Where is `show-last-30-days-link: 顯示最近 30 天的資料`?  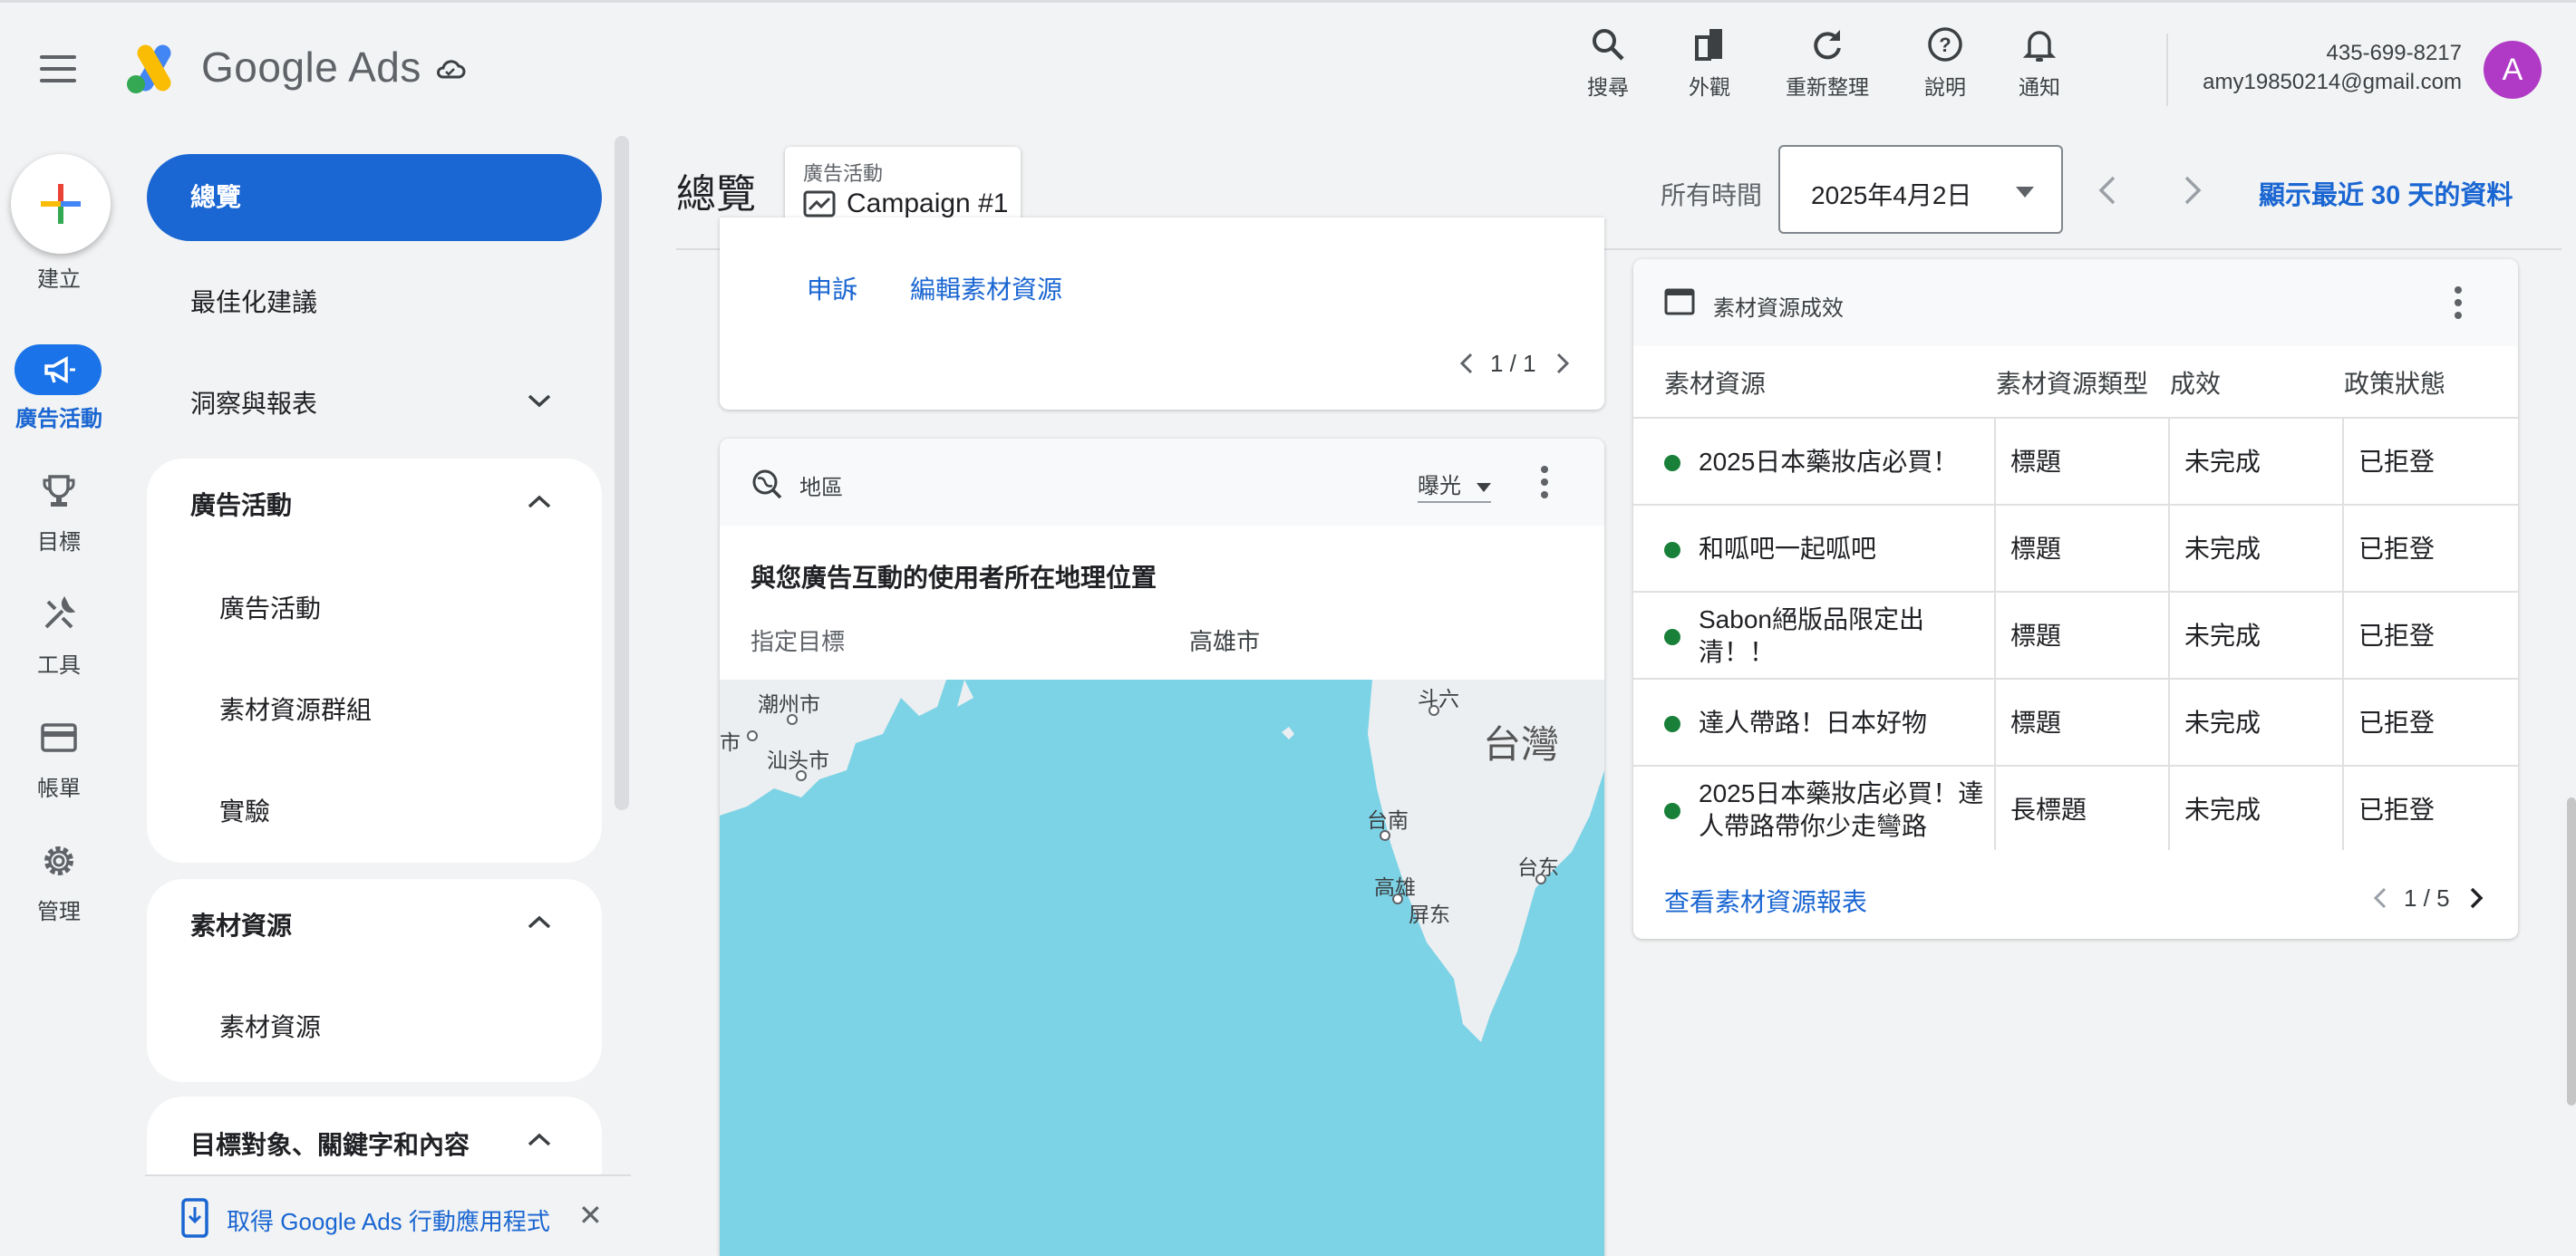 show-last-30-days-link: 顯示最近 30 天的資料 is located at coordinates (2386, 193).